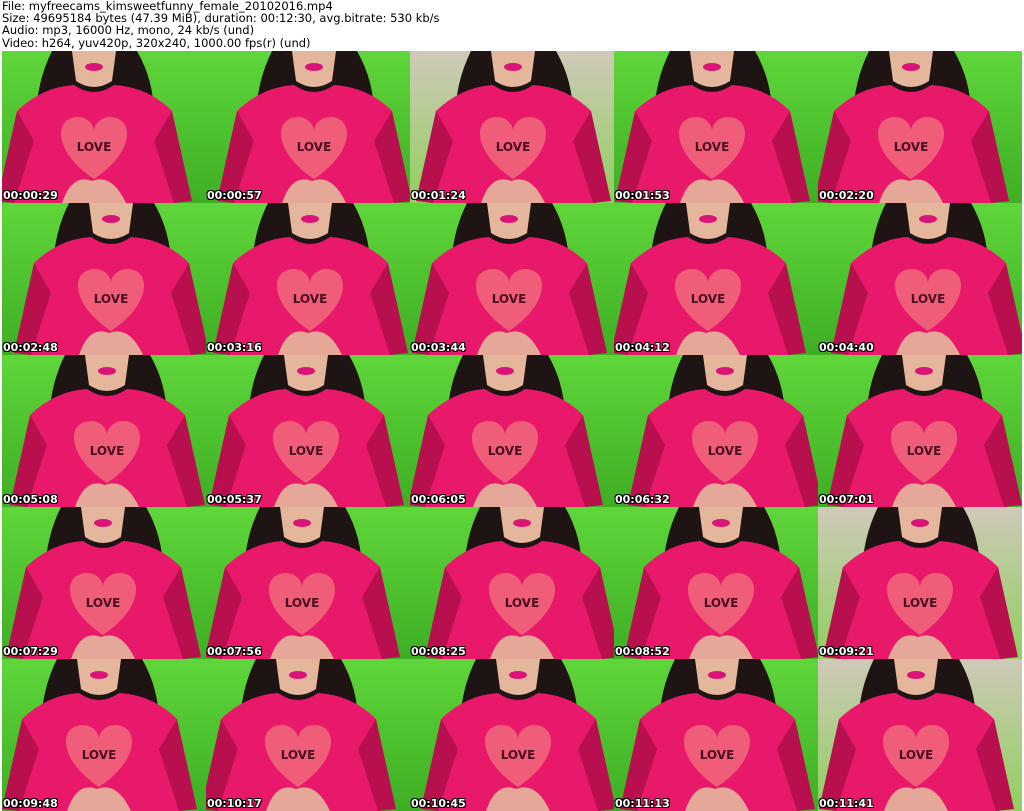 The height and width of the screenshot is (811, 1024). Describe the element at coordinates (30, 347) in the screenshot. I see `thumbnail-timestamp: 00:02:48` at that location.